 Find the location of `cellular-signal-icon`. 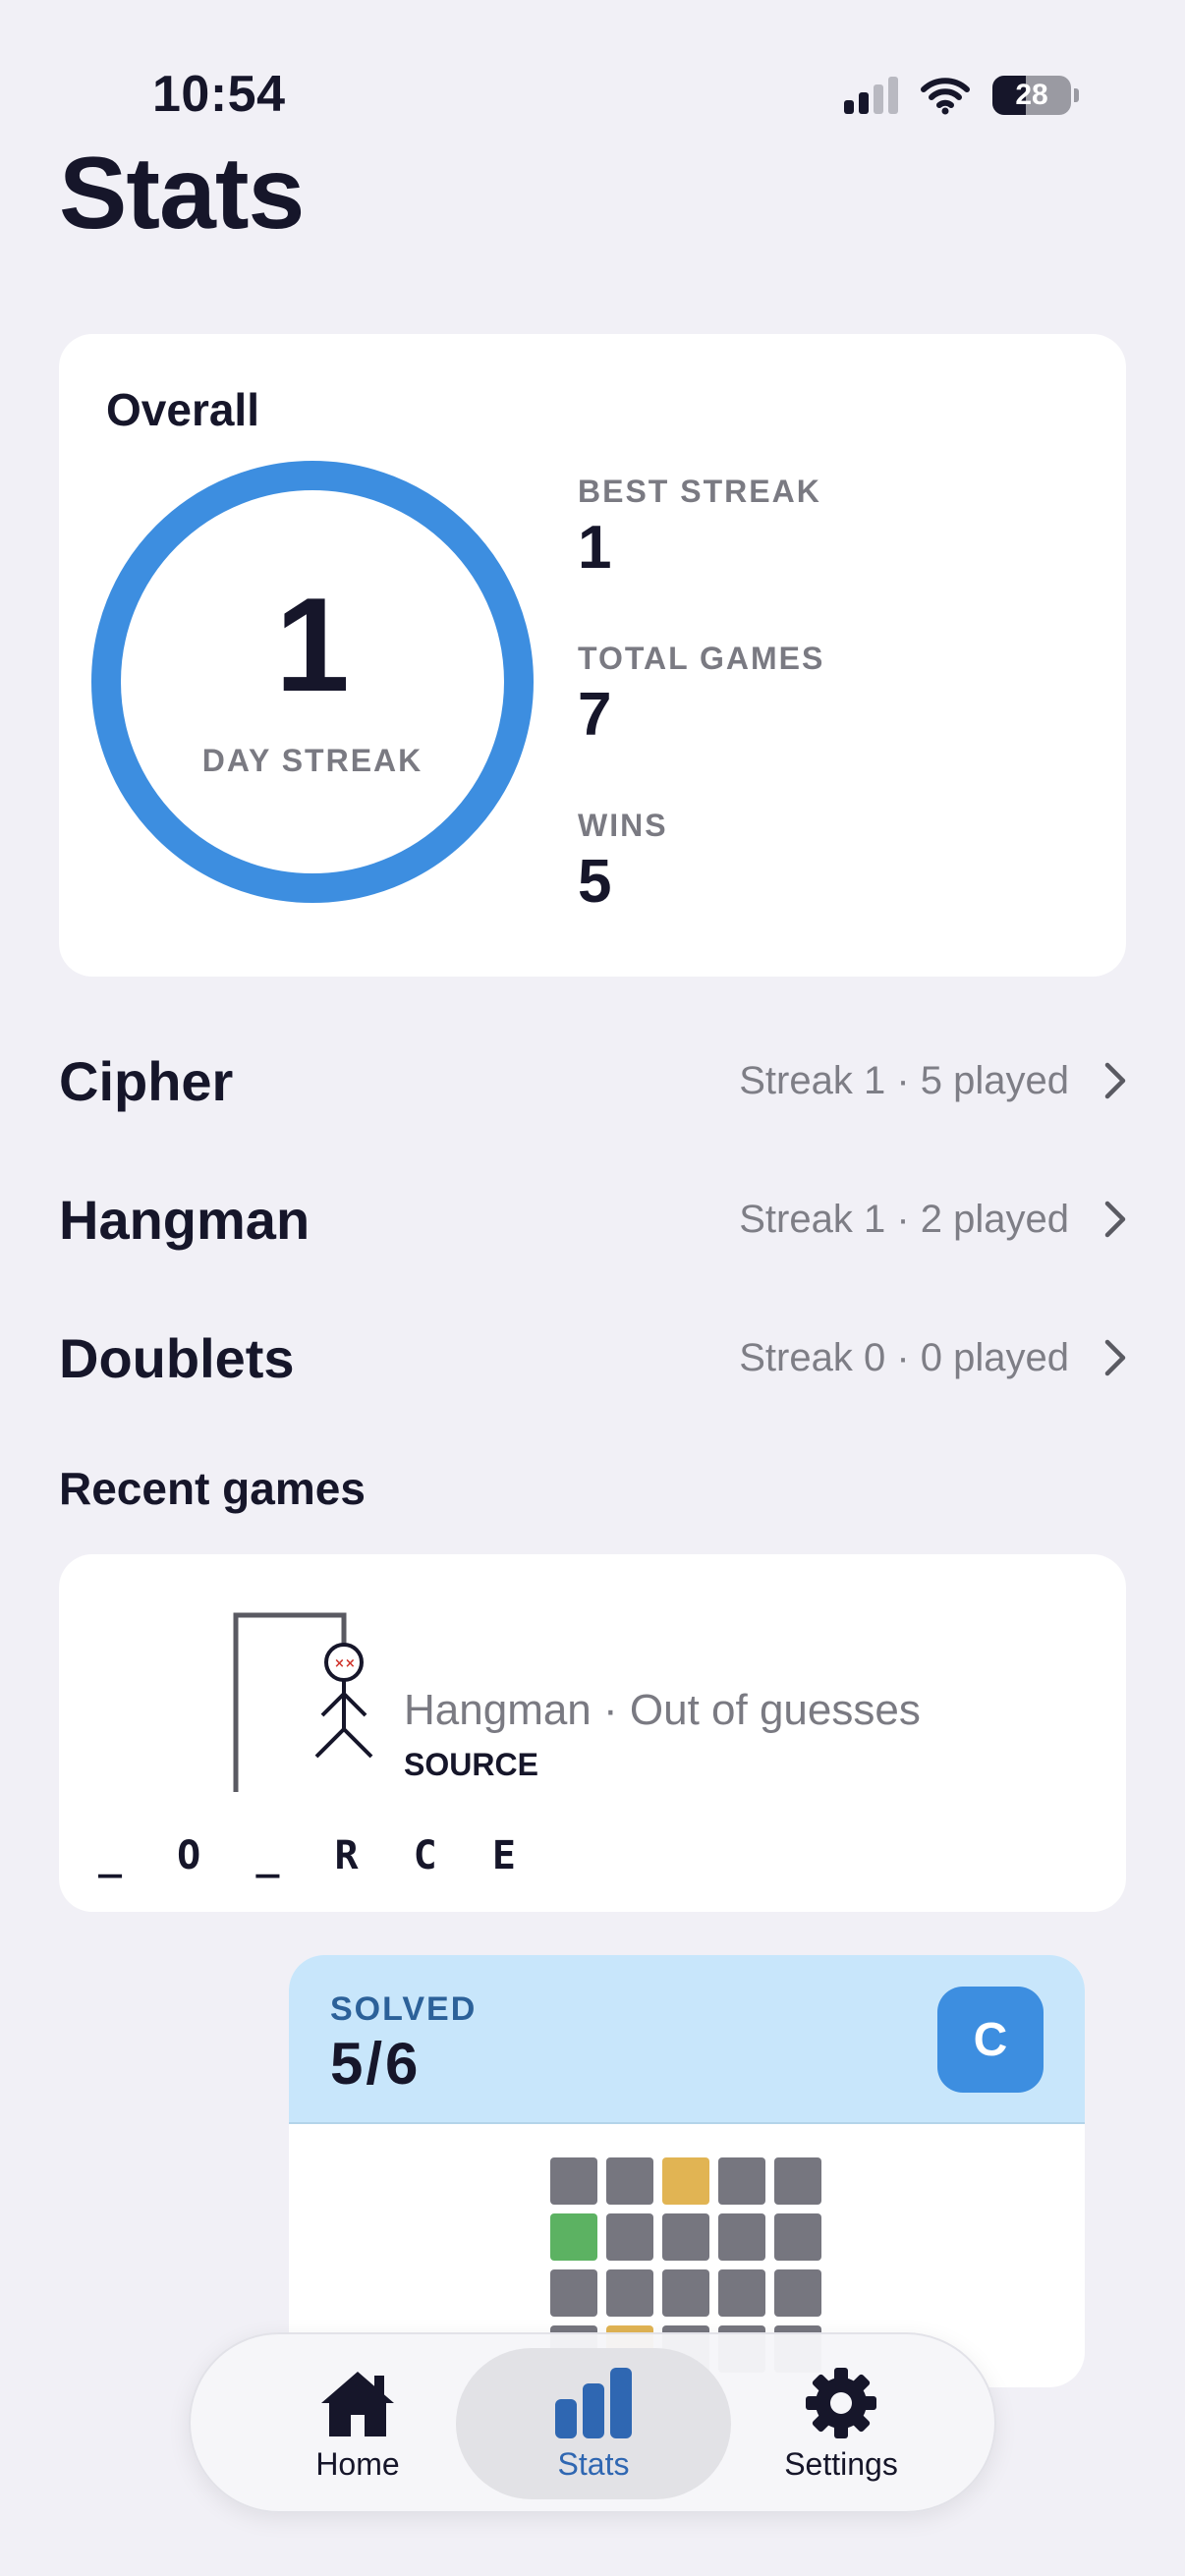

cellular-signal-icon is located at coordinates (871, 95).